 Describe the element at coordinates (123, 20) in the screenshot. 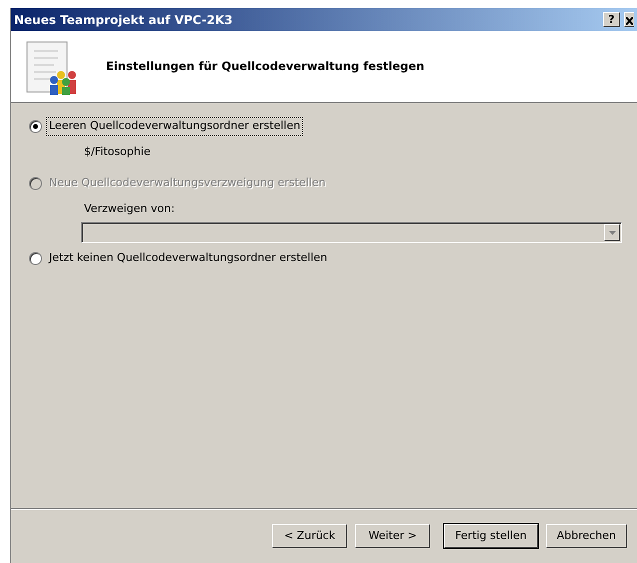

I see `window-title: Neues Teamprojekt auf VPC-2K3` at that location.